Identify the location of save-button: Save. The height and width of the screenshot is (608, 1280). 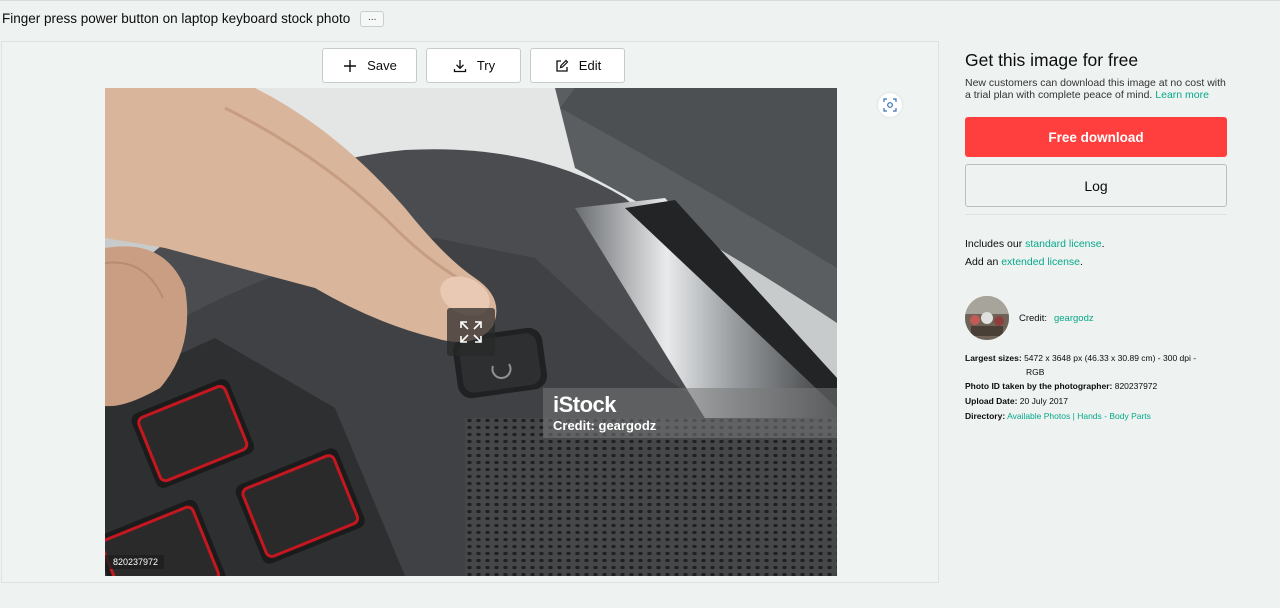
(369, 65).